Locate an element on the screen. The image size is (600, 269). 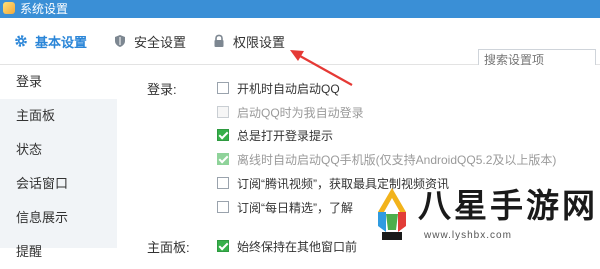
sidebar-item-status: 状态 is located at coordinates (58, 150).